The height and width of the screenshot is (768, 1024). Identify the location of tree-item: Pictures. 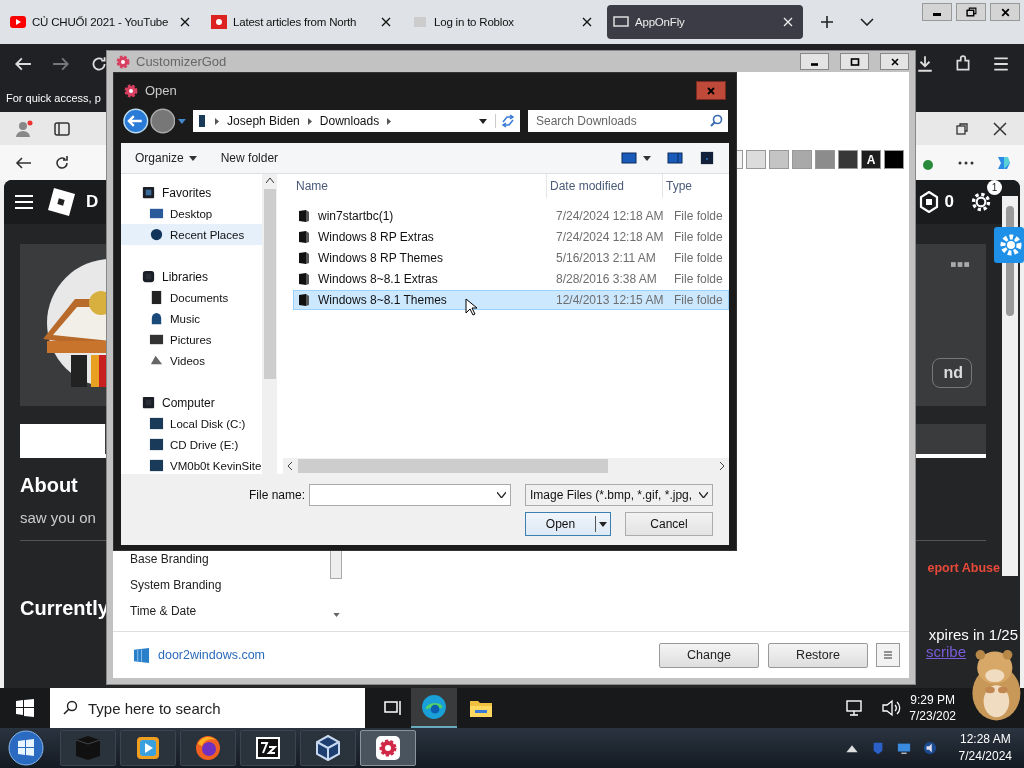
(191, 339).